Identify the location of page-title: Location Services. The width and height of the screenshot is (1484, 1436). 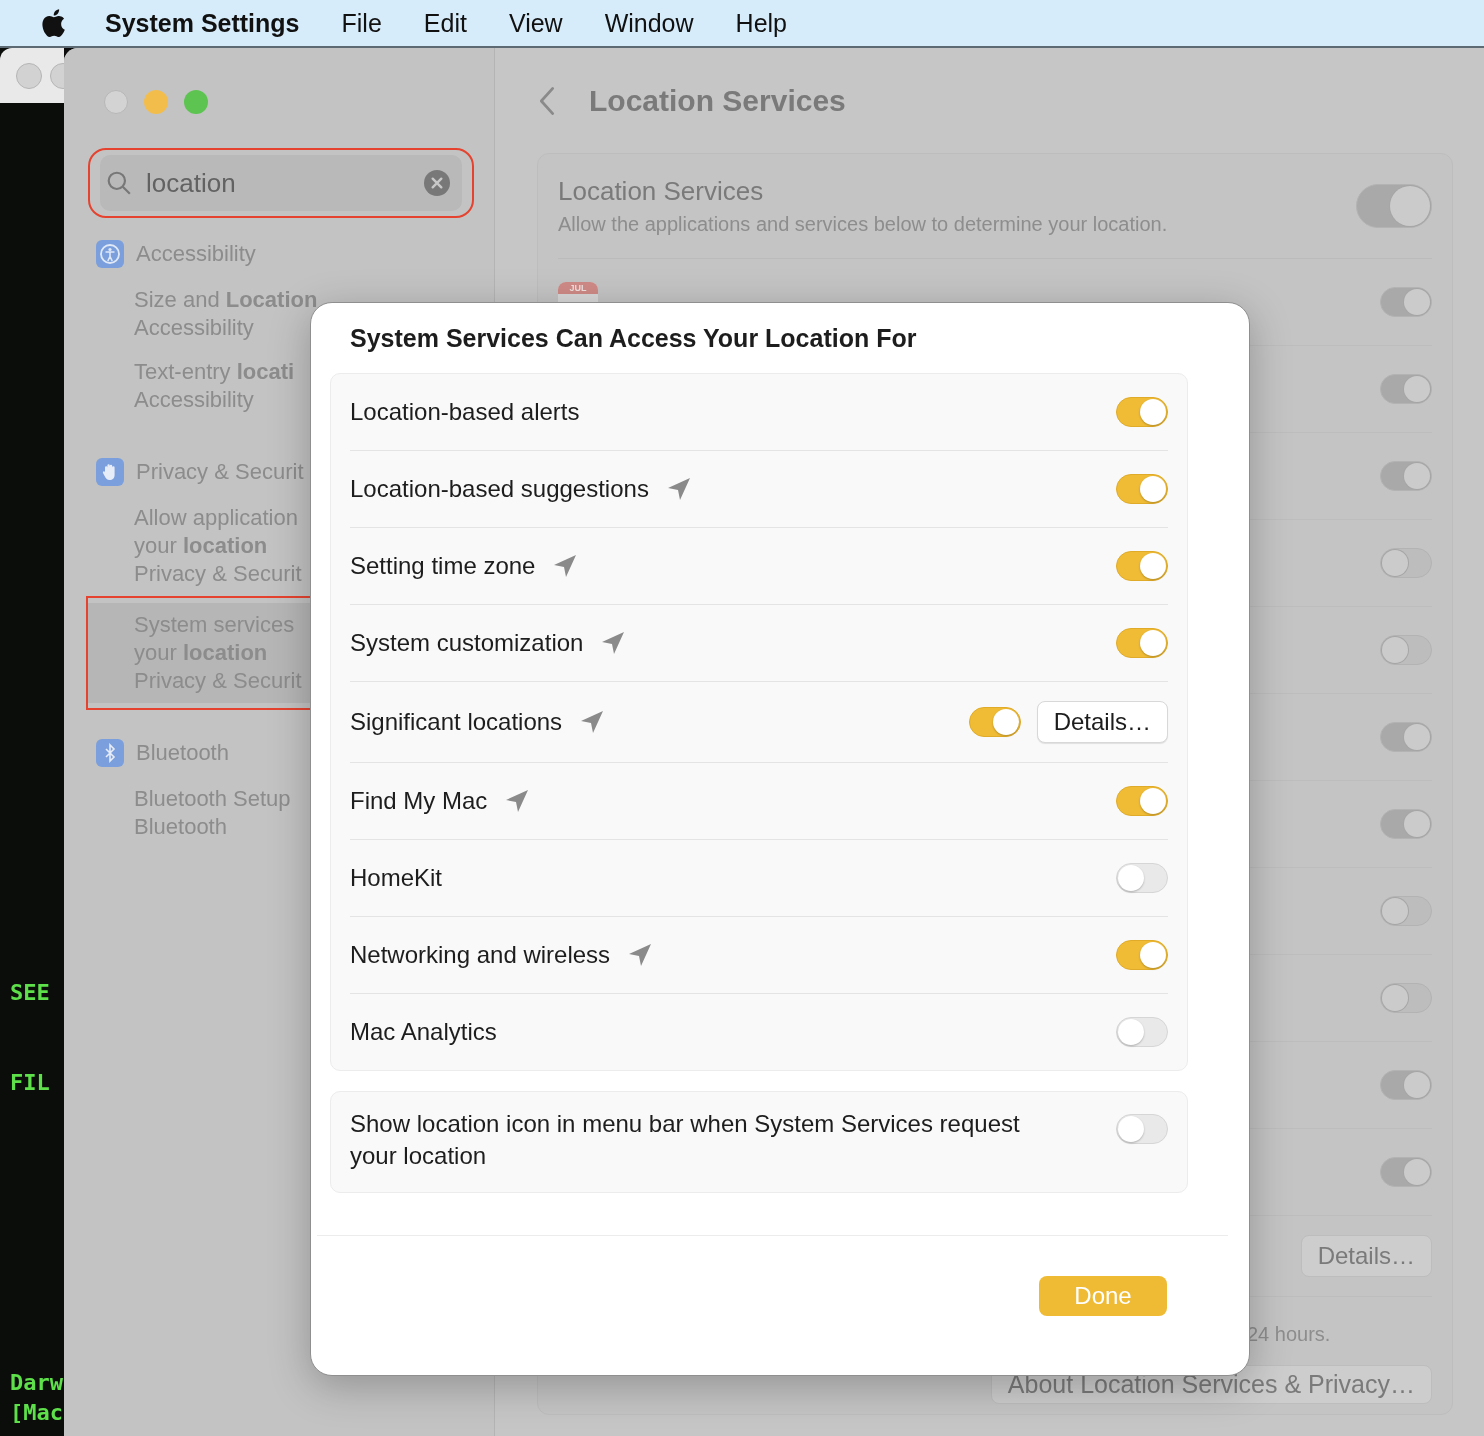
(717, 100).